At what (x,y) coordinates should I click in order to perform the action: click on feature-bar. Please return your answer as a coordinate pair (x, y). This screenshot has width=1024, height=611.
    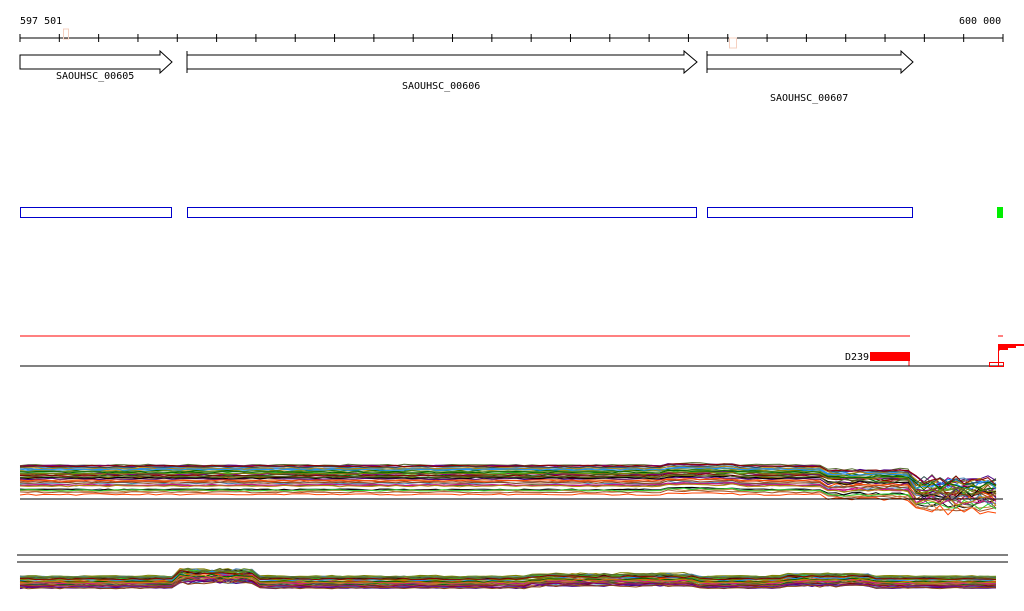
    Looking at the image, I should click on (890, 356).